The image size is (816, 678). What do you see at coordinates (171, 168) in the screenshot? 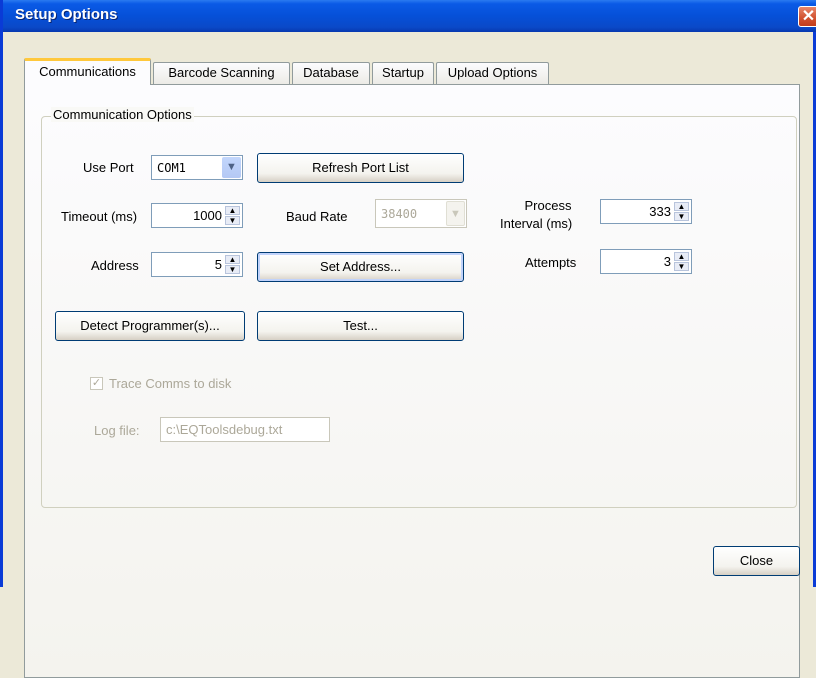
I see `use-port-value: COM1` at bounding box center [171, 168].